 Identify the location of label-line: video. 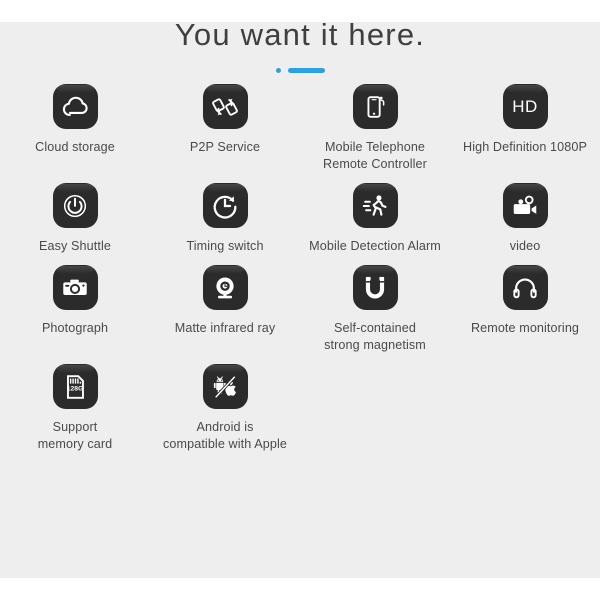
(525, 246).